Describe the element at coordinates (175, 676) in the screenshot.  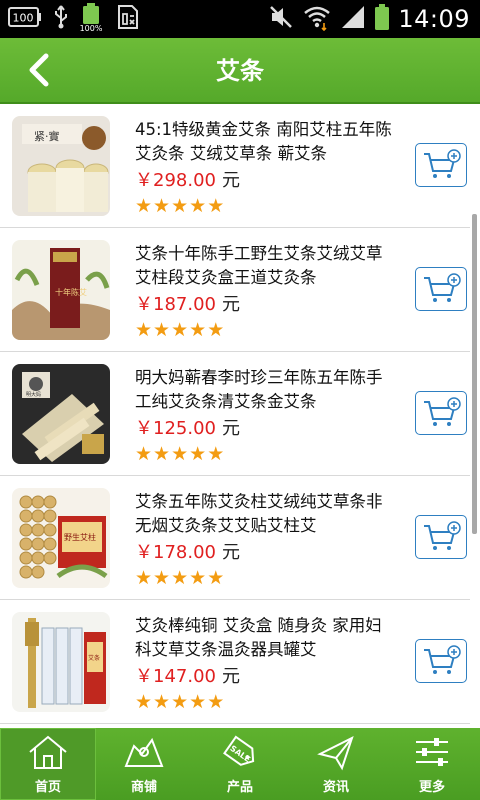
I see `product-price: ￥147.00` at that location.